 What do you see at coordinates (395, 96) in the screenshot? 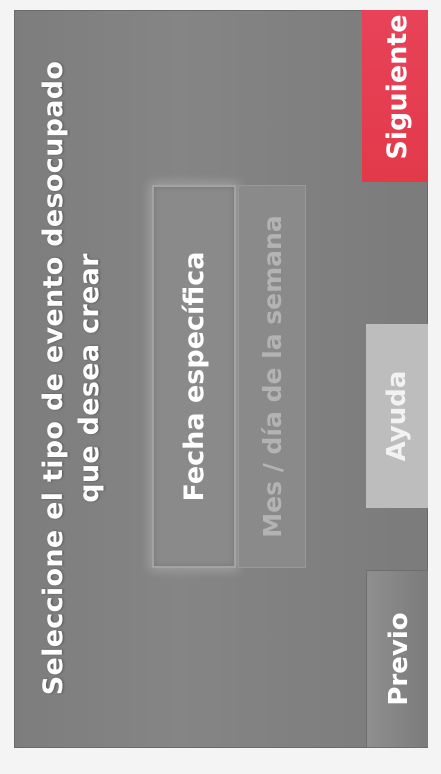
I see `next-button: Siguiente` at bounding box center [395, 96].